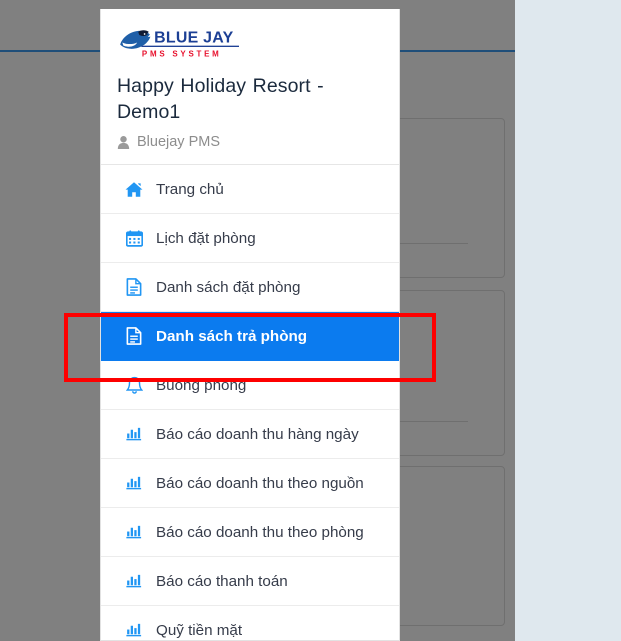  I want to click on page-title: Happy Holiday Resort - Demo1, so click(220, 99).